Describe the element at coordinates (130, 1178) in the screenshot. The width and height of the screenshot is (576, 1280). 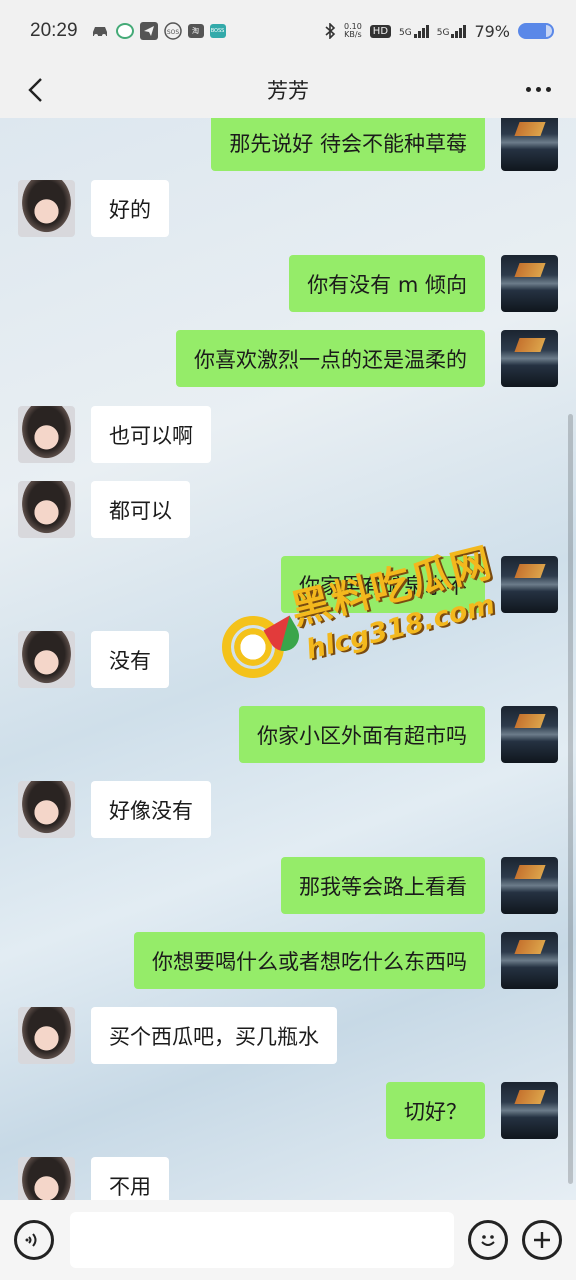
I see `message-bubble: 不用` at that location.